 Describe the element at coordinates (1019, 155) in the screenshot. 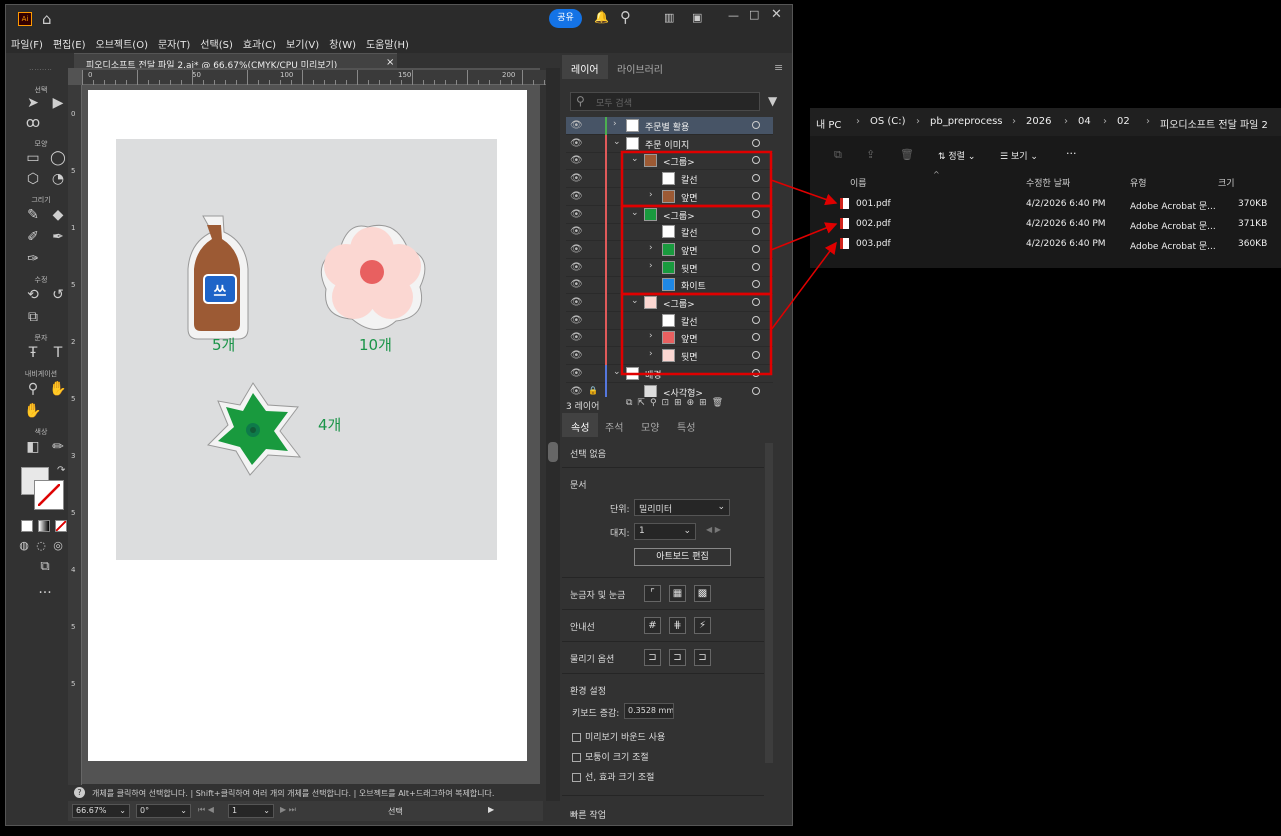

I see `view-button: ☰ 보기 ⌄` at that location.